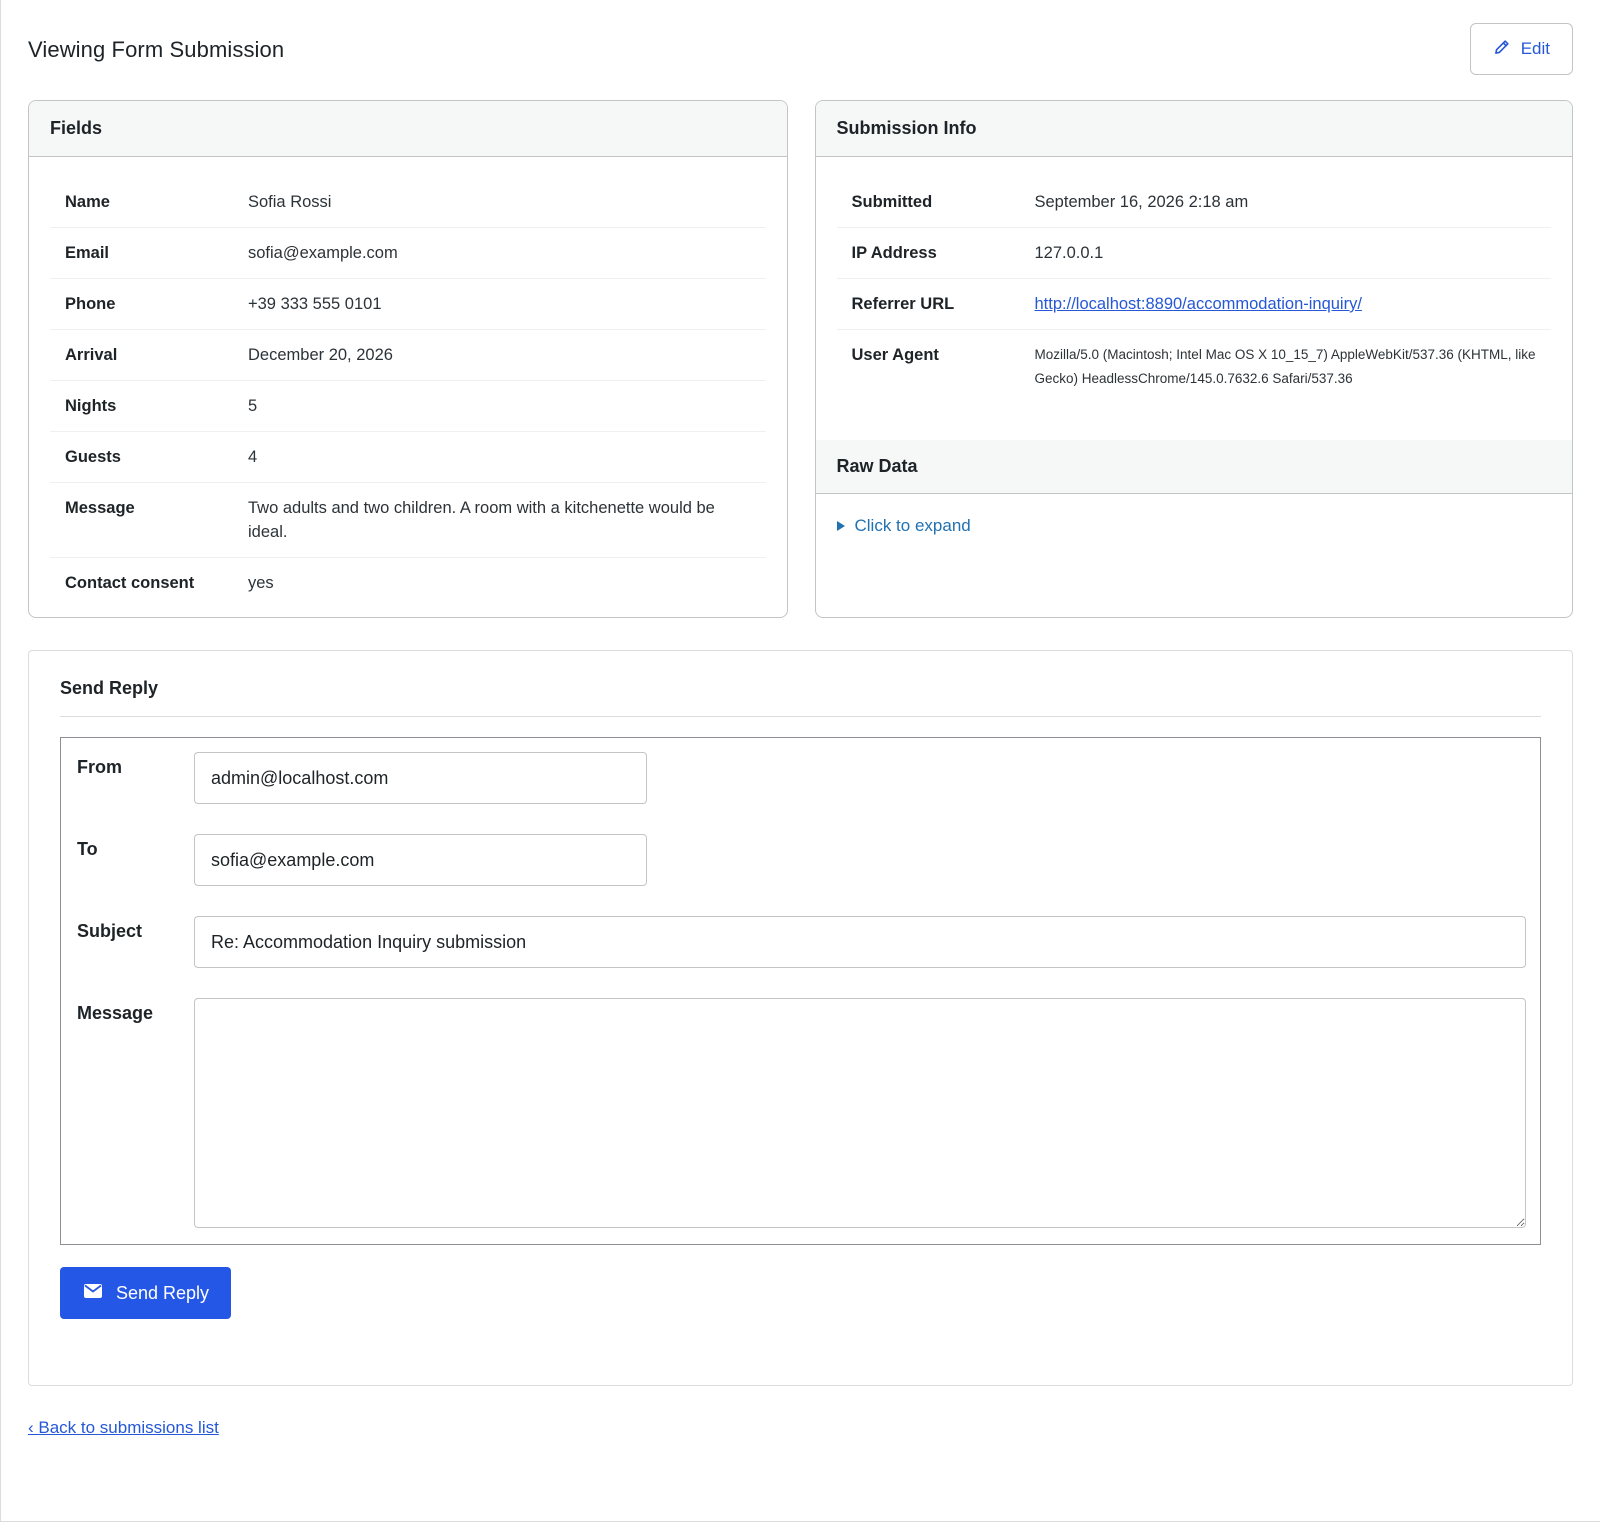  Describe the element at coordinates (1141, 202) in the screenshot. I see `info-value: September 16, 2026 2:18 am` at that location.